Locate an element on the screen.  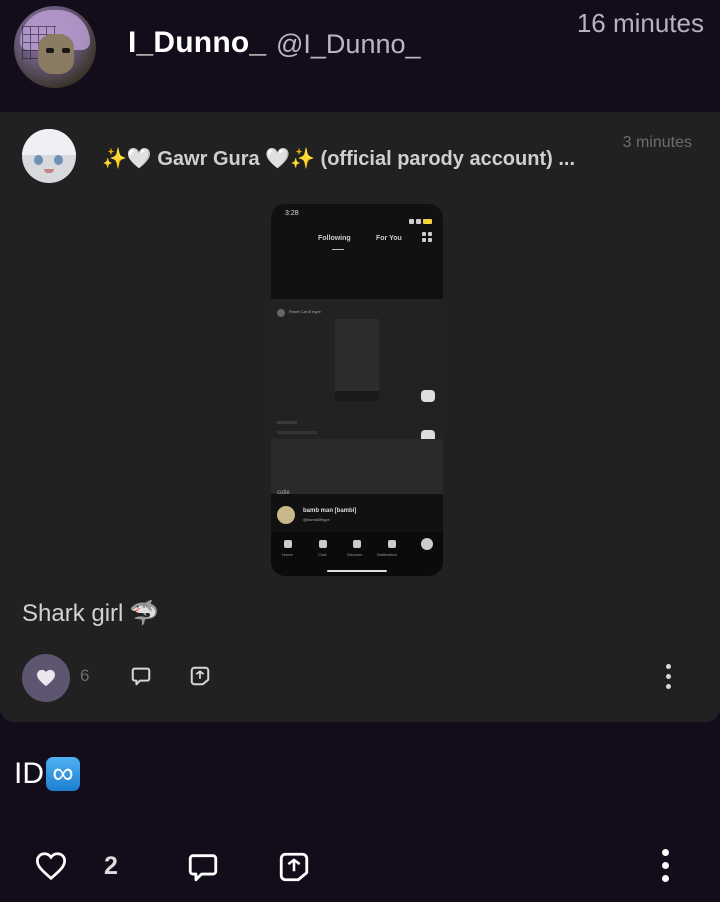
phone-bell-icon is located at coordinates (392, 544).